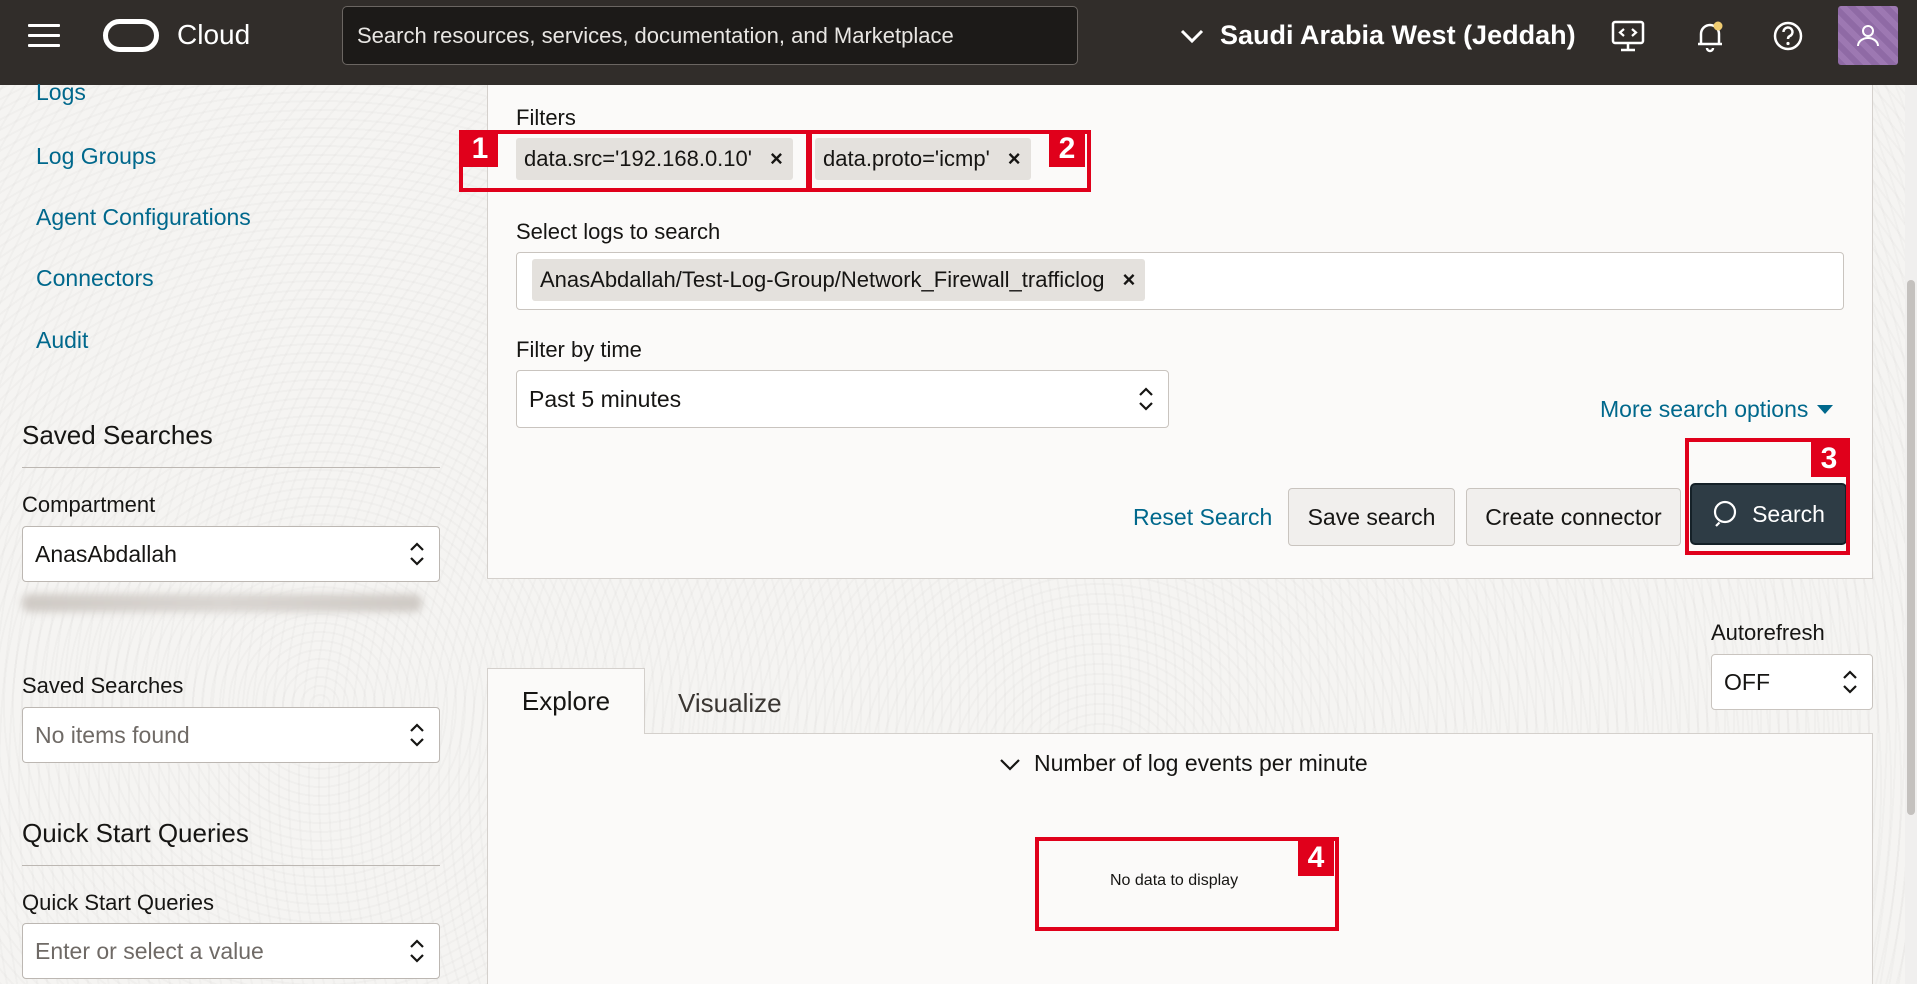 The height and width of the screenshot is (984, 1917). Describe the element at coordinates (618, 231) in the screenshot. I see `select-logs-label: Select logs to search` at that location.